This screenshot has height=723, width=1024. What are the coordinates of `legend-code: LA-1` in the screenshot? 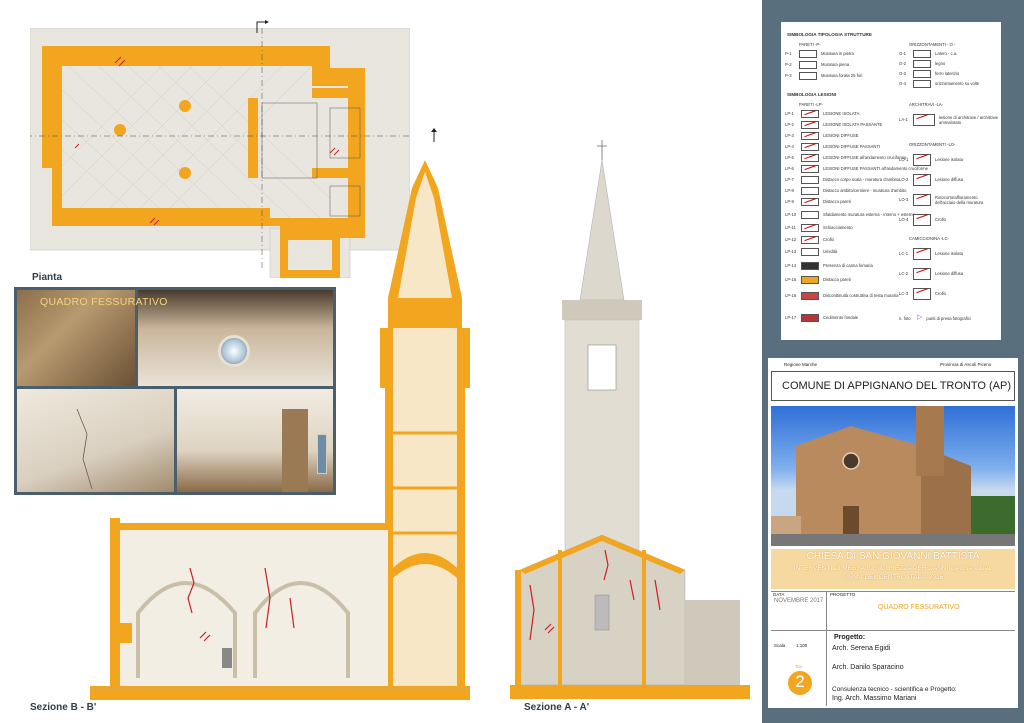 It's located at (903, 120).